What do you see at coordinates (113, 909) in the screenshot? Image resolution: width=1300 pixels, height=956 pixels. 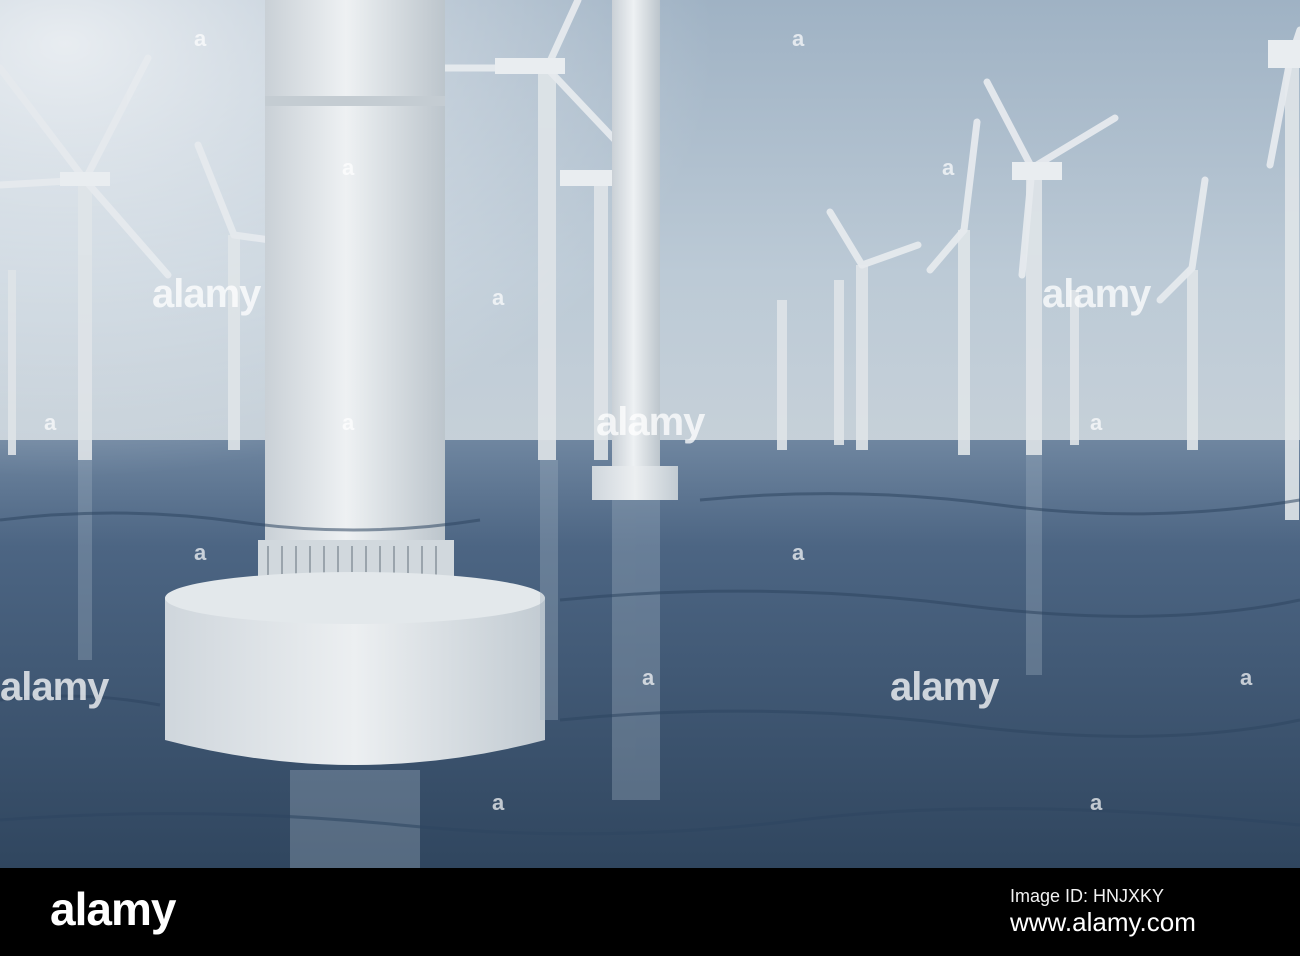 I see `alamy-logo: alamy` at bounding box center [113, 909].